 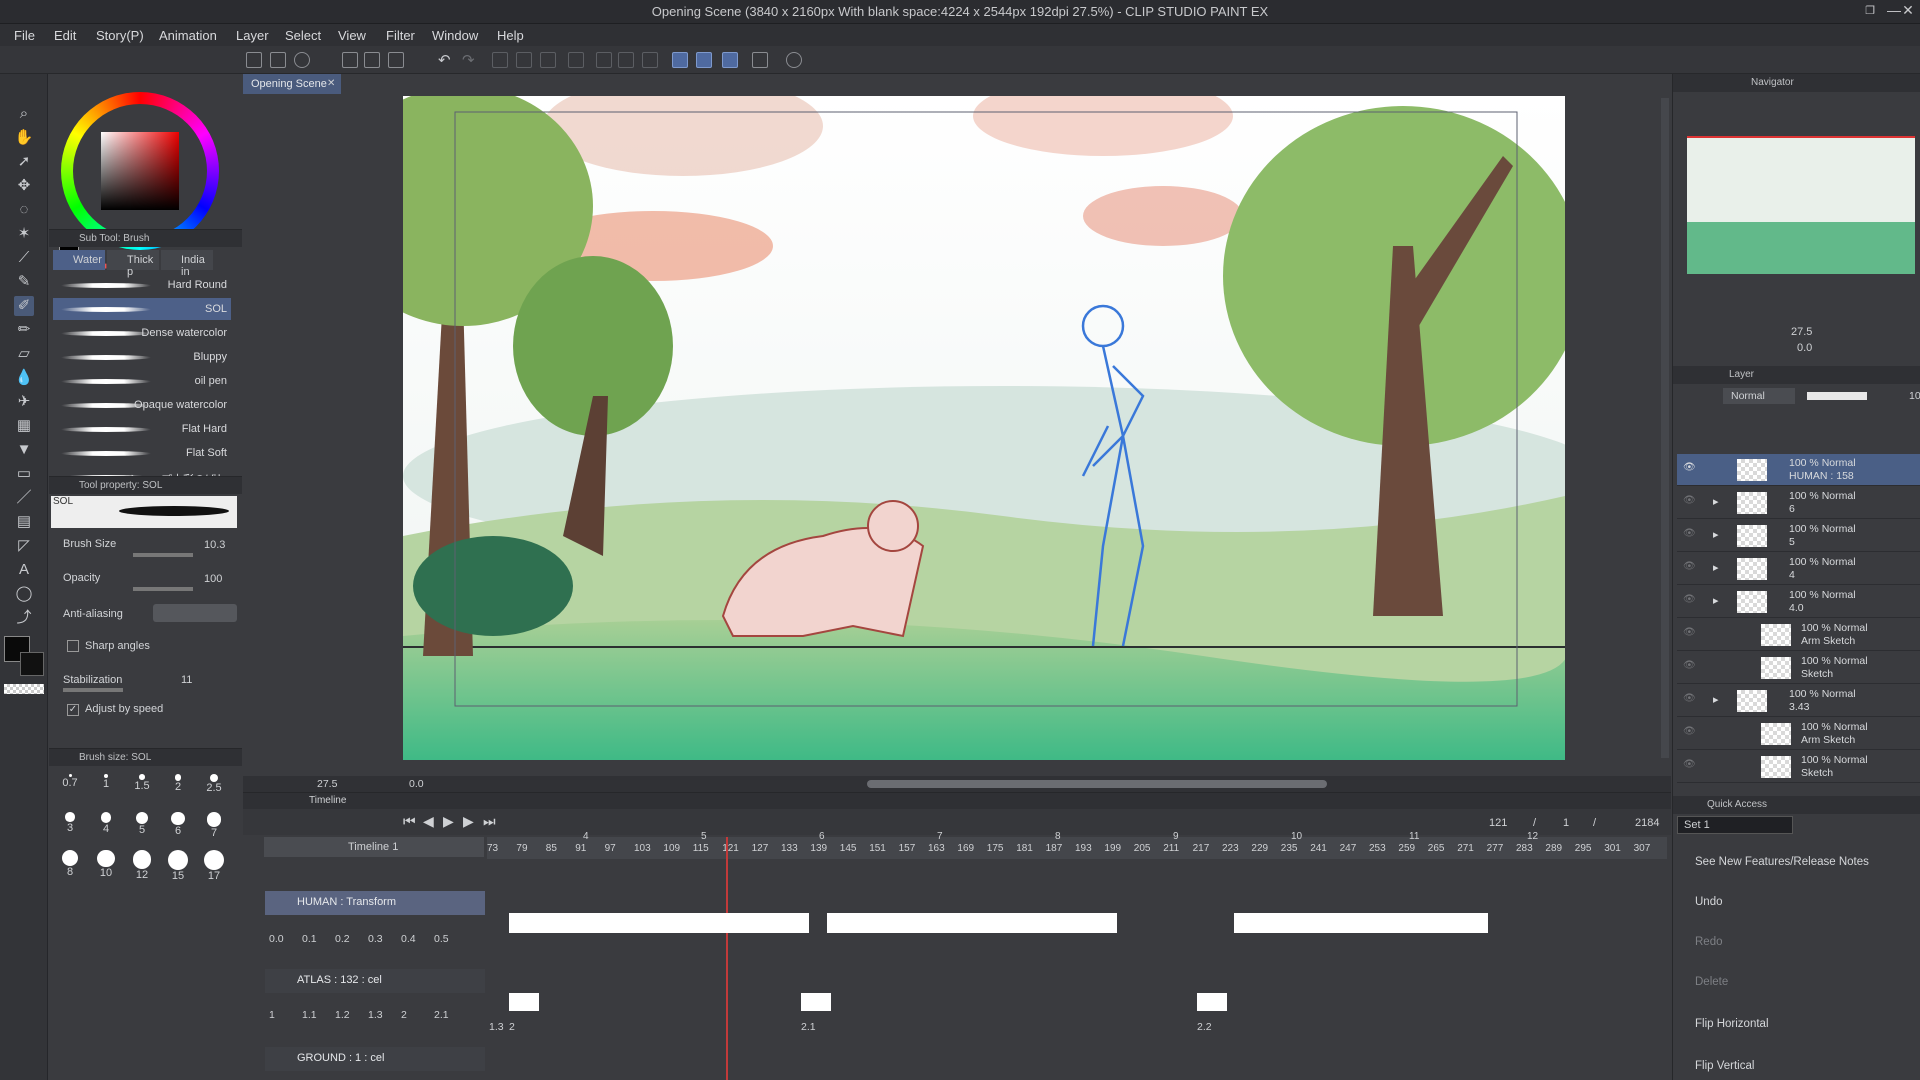 I want to click on canvas-zoom-value: 27.5, so click(x=327, y=784).